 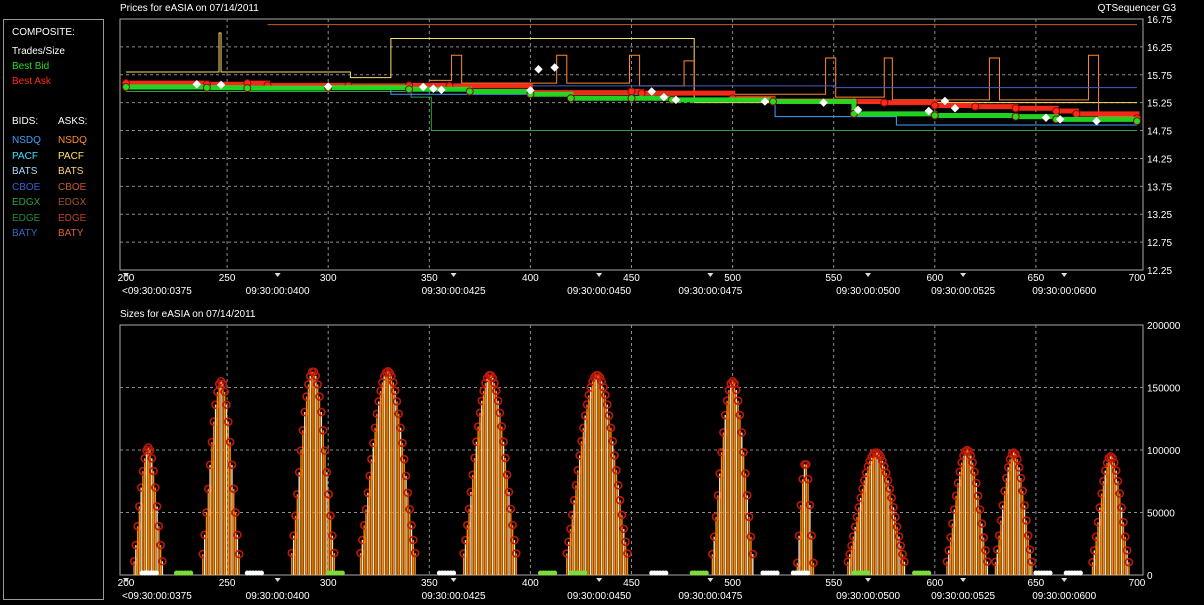 What do you see at coordinates (1159, 271) in the screenshot?
I see `y-tick-label: 12.25` at bounding box center [1159, 271].